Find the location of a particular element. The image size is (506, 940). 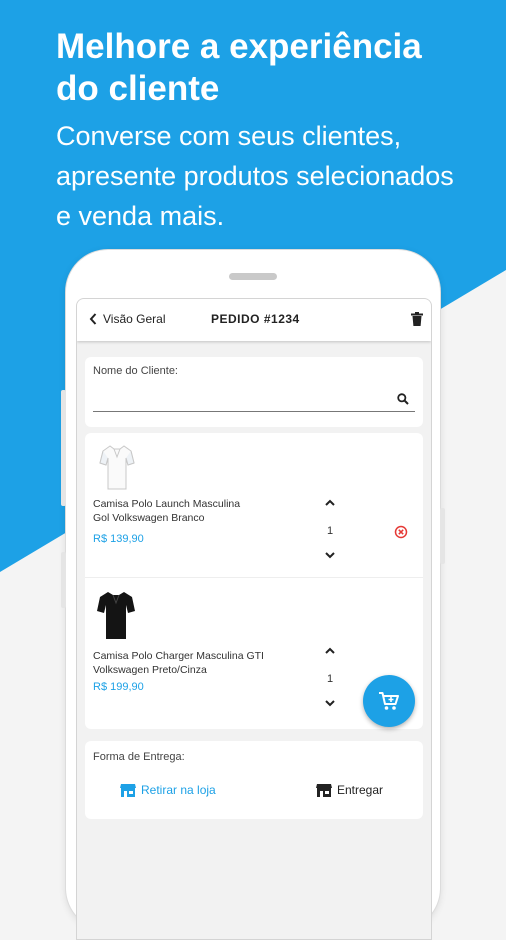

product-name-line1: Camisa Polo Launch Masculina is located at coordinates (167, 504).